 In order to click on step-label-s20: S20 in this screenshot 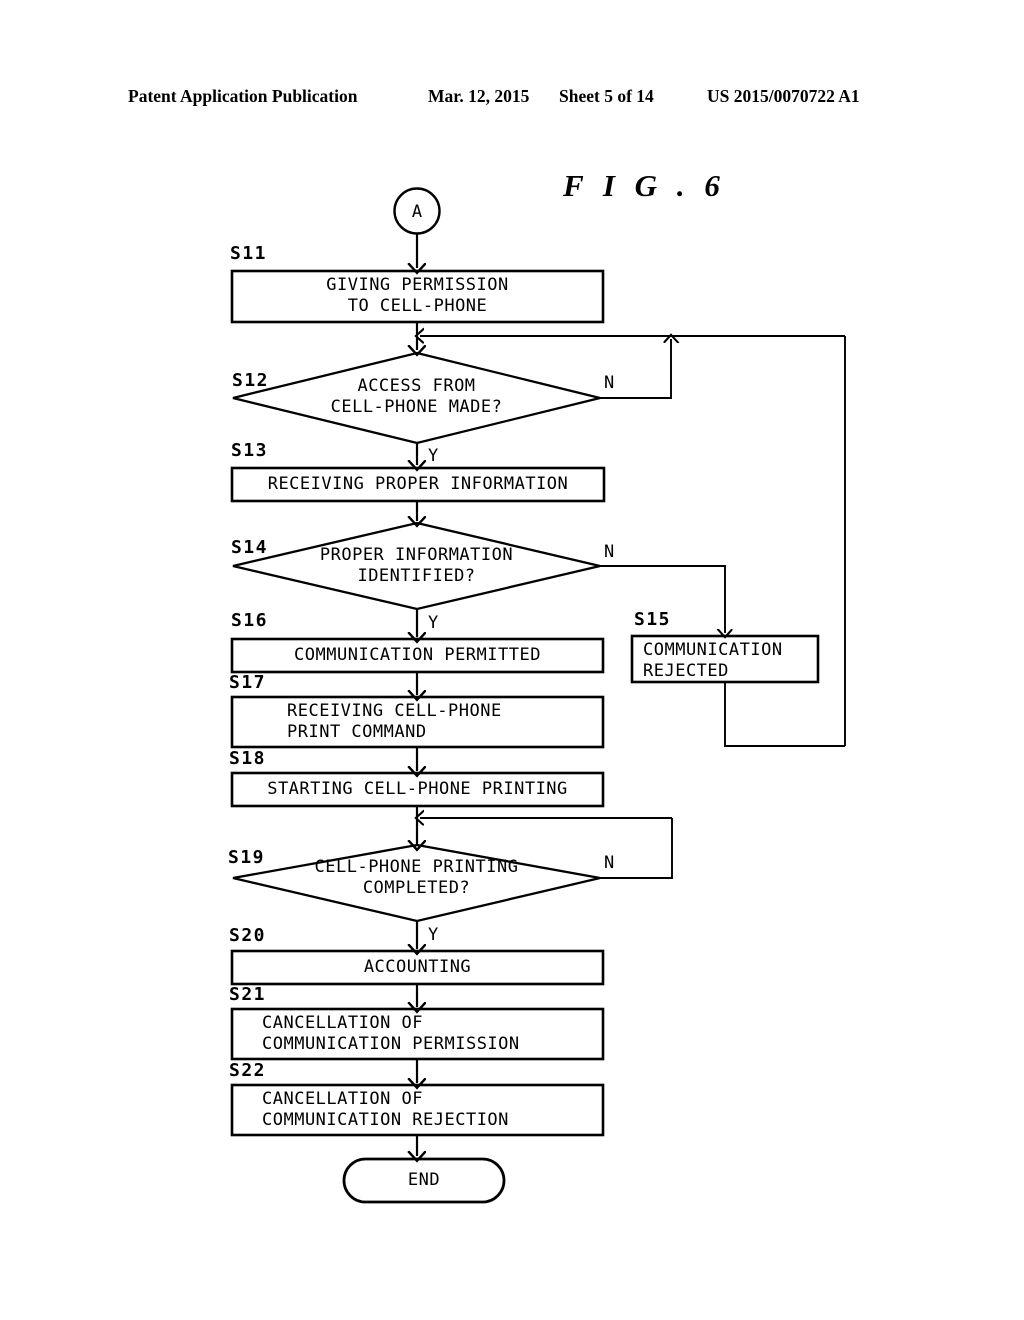, I will do `click(248, 935)`.